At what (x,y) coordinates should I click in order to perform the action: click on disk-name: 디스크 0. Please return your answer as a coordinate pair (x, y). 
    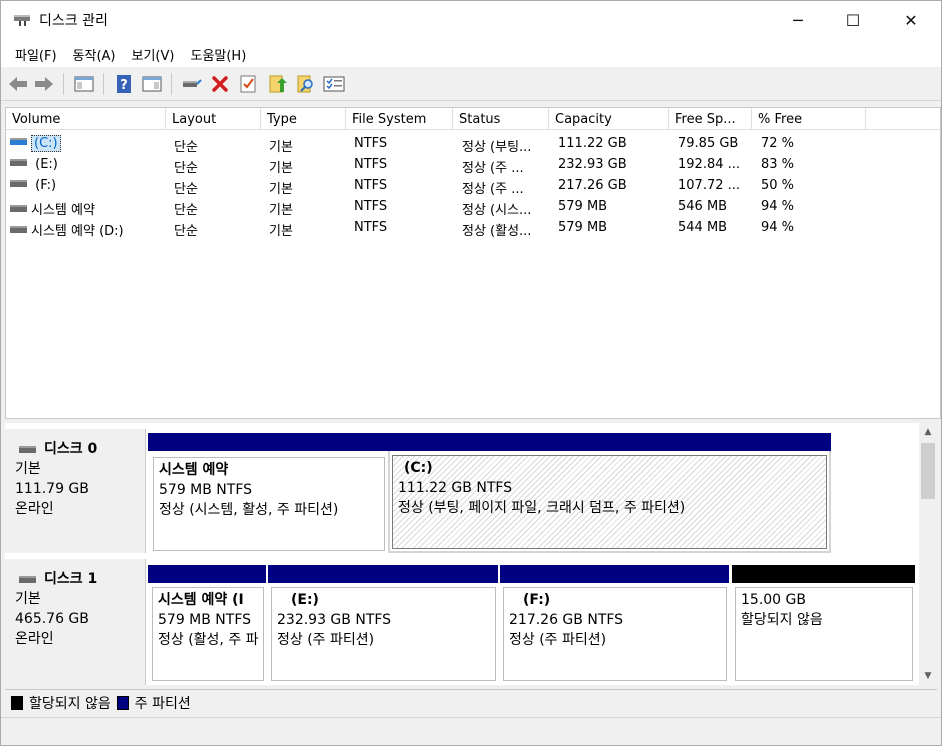
    Looking at the image, I should click on (71, 449).